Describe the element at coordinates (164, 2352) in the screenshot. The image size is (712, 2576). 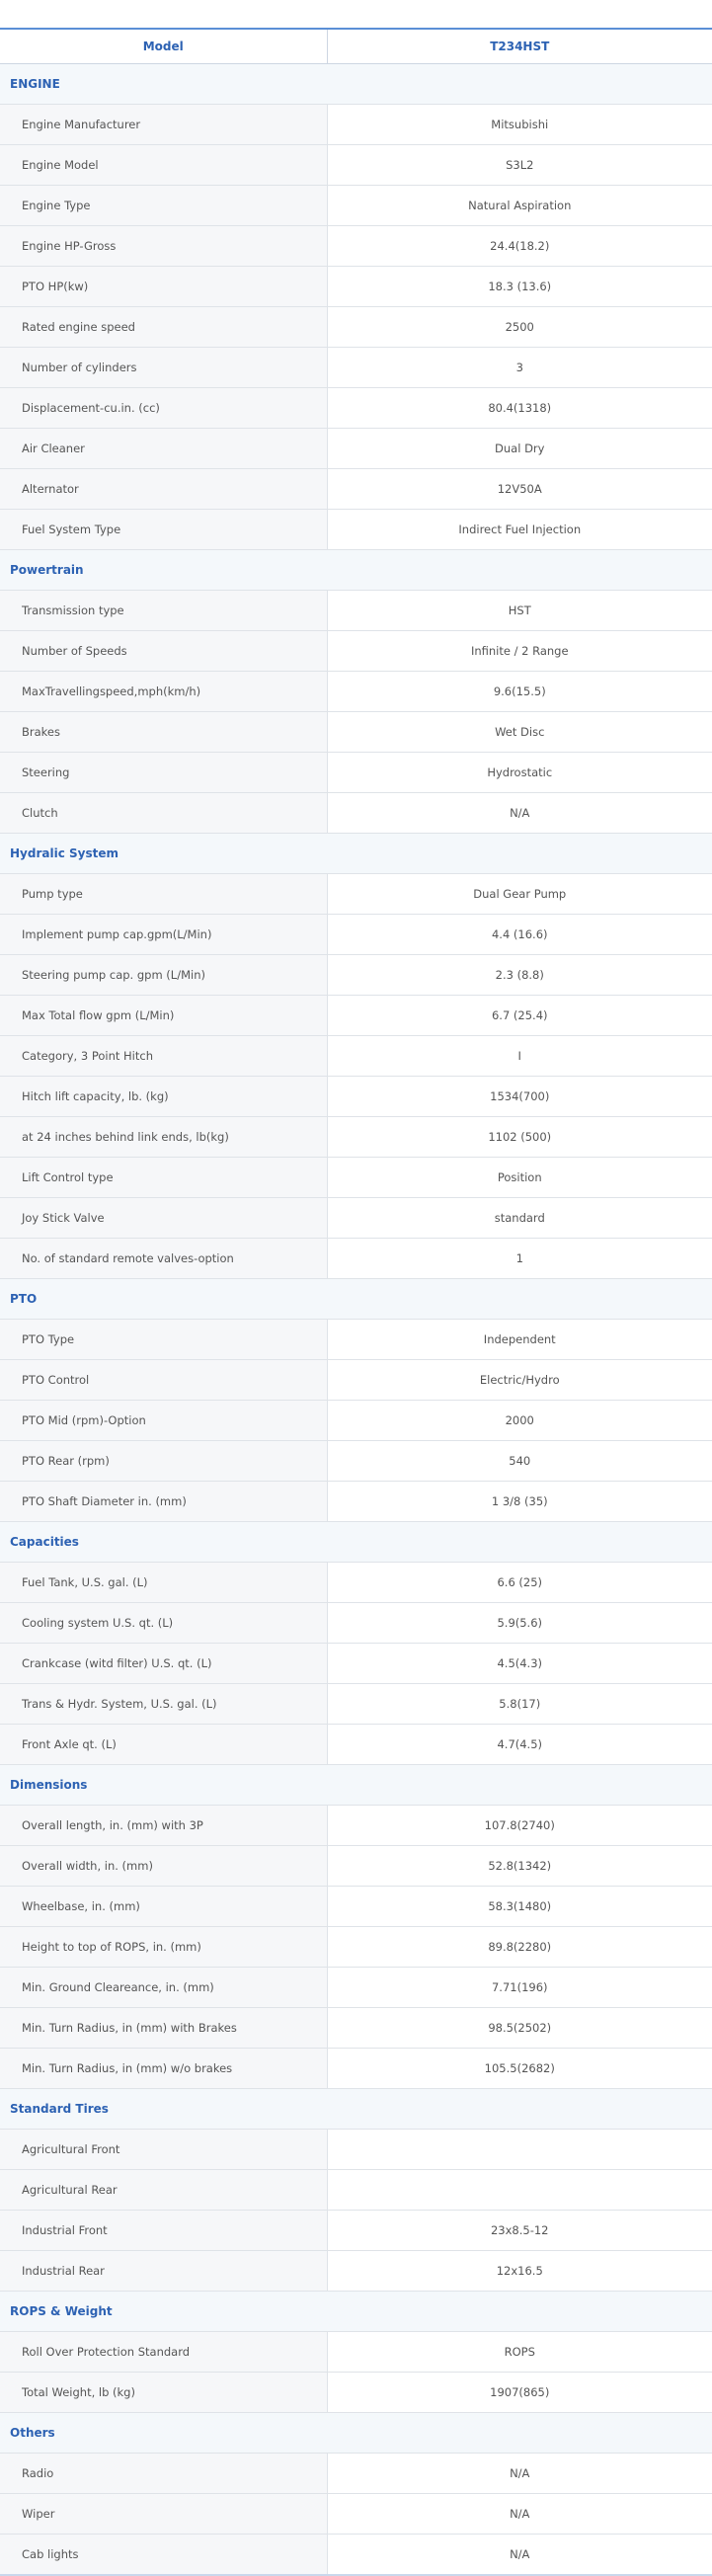
I see `spec-label: Roll Over Protection Standard` at that location.